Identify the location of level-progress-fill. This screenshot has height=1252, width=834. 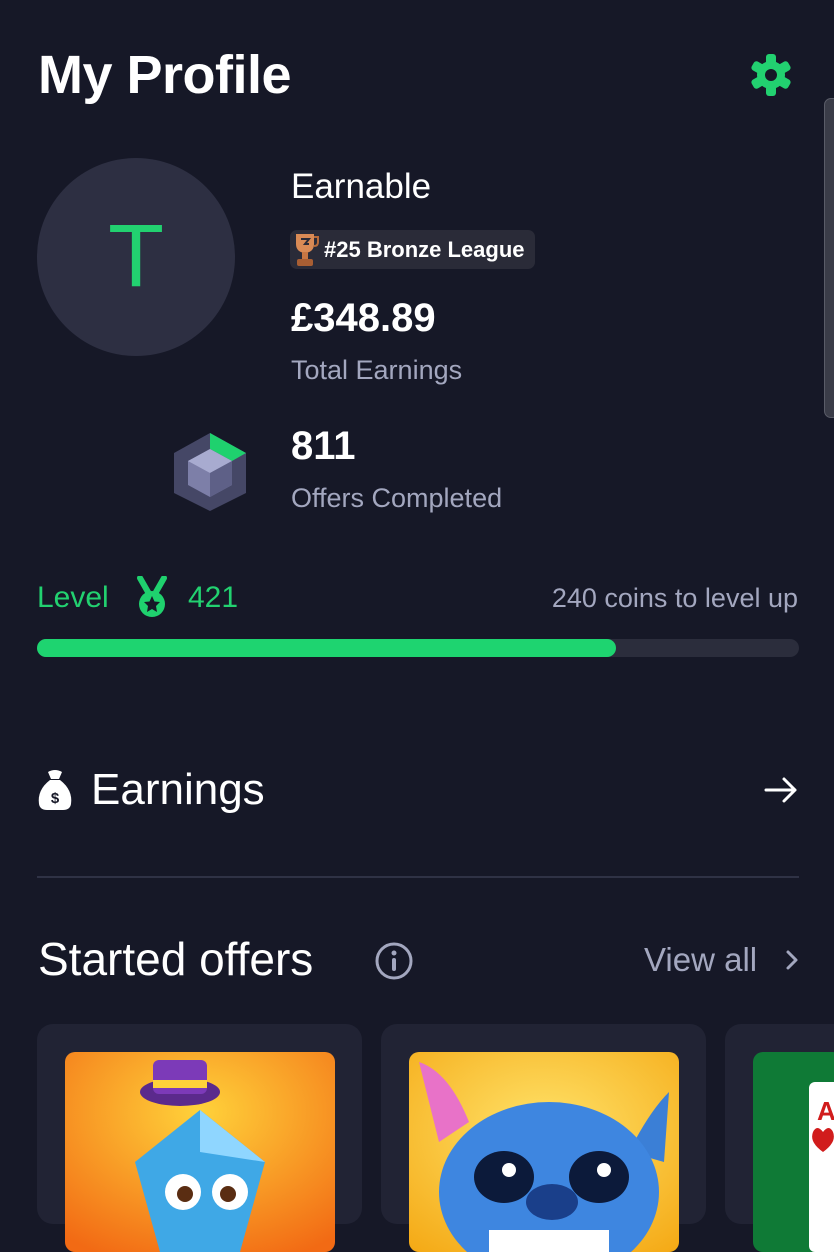
(327, 648).